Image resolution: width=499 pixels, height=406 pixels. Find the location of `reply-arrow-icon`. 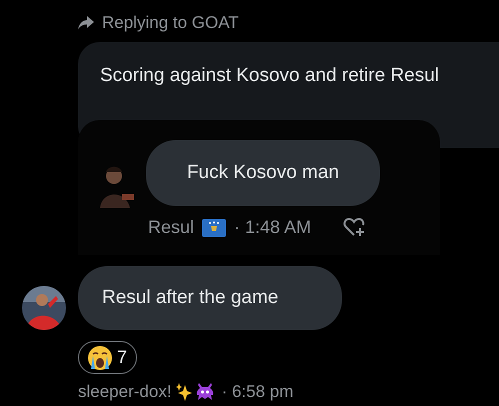

reply-arrow-icon is located at coordinates (86, 23).